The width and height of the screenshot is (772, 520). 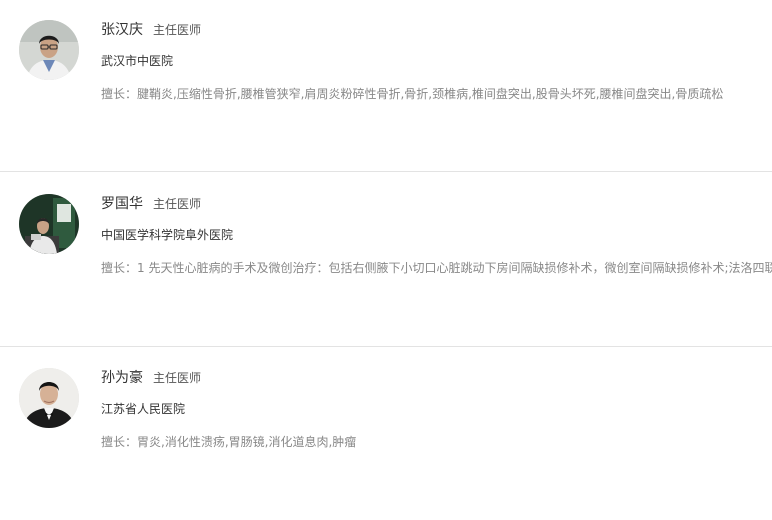 What do you see at coordinates (143, 409) in the screenshot?
I see `hospital-name: 江苏省人民医院` at bounding box center [143, 409].